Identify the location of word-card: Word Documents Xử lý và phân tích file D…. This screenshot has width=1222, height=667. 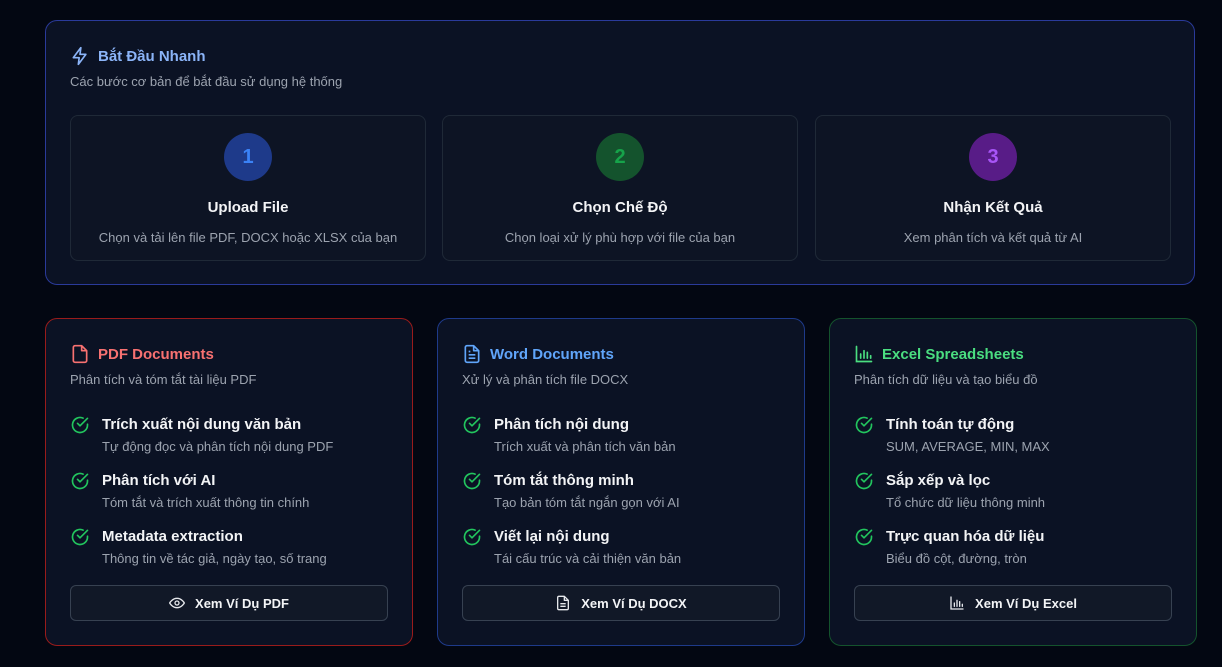
(621, 482).